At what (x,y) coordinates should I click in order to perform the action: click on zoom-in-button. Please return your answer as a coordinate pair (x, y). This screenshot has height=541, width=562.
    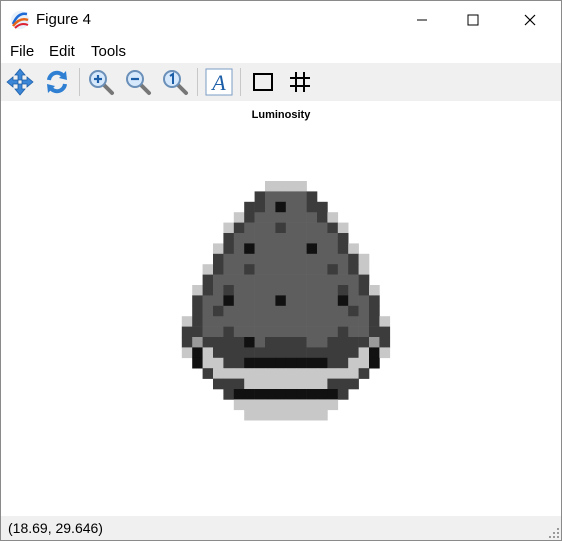
    Looking at the image, I should click on (101, 82).